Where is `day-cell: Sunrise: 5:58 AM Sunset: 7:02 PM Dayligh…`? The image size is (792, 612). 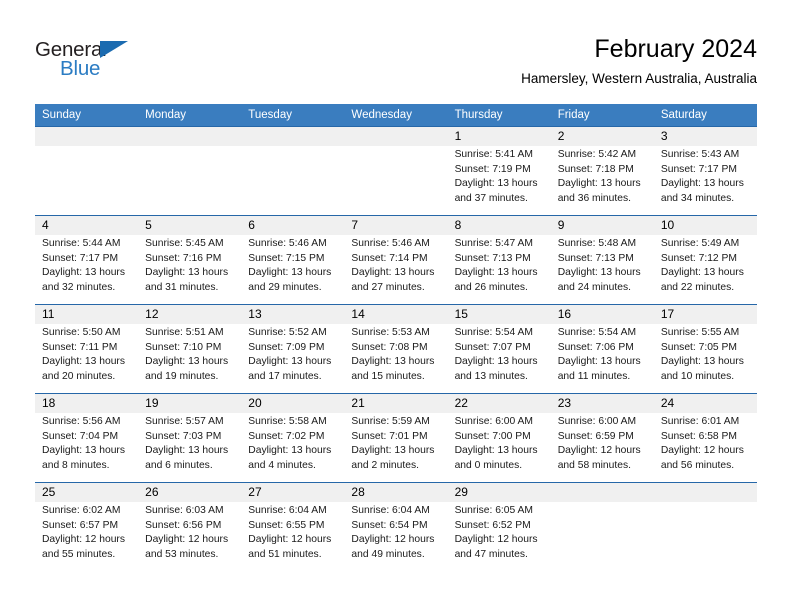 day-cell: Sunrise: 5:58 AM Sunset: 7:02 PM Dayligh… is located at coordinates (292, 447).